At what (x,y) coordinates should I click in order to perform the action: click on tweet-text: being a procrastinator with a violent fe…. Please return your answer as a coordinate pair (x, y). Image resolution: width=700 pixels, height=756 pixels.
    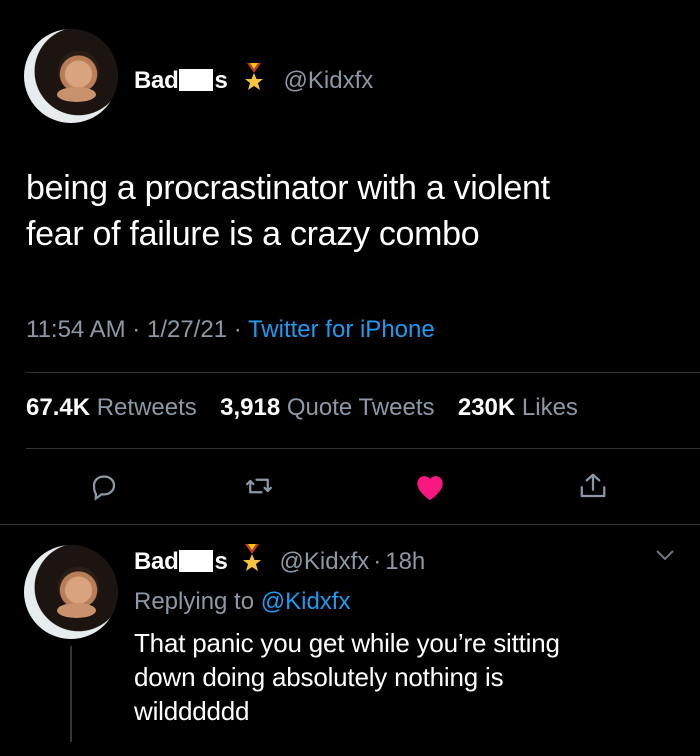
    Looking at the image, I should click on (351, 211).